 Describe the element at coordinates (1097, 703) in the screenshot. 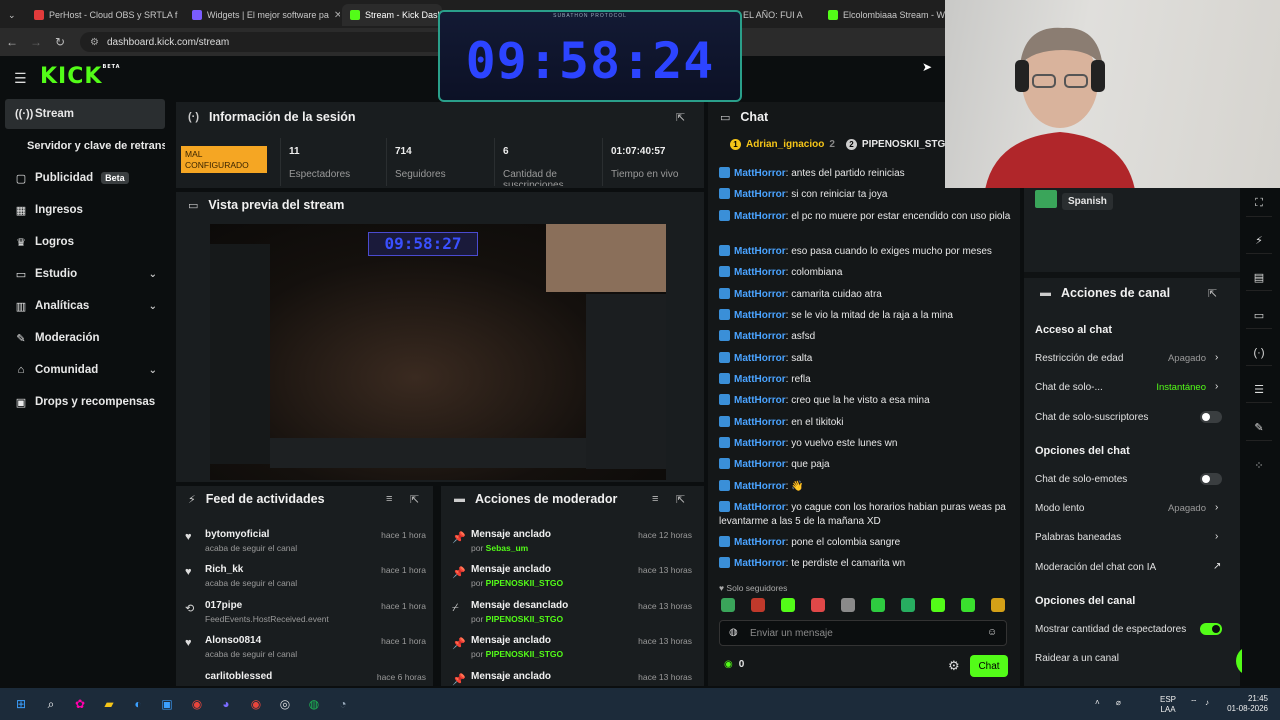

I see `tray-chevron-icon: ˄` at that location.